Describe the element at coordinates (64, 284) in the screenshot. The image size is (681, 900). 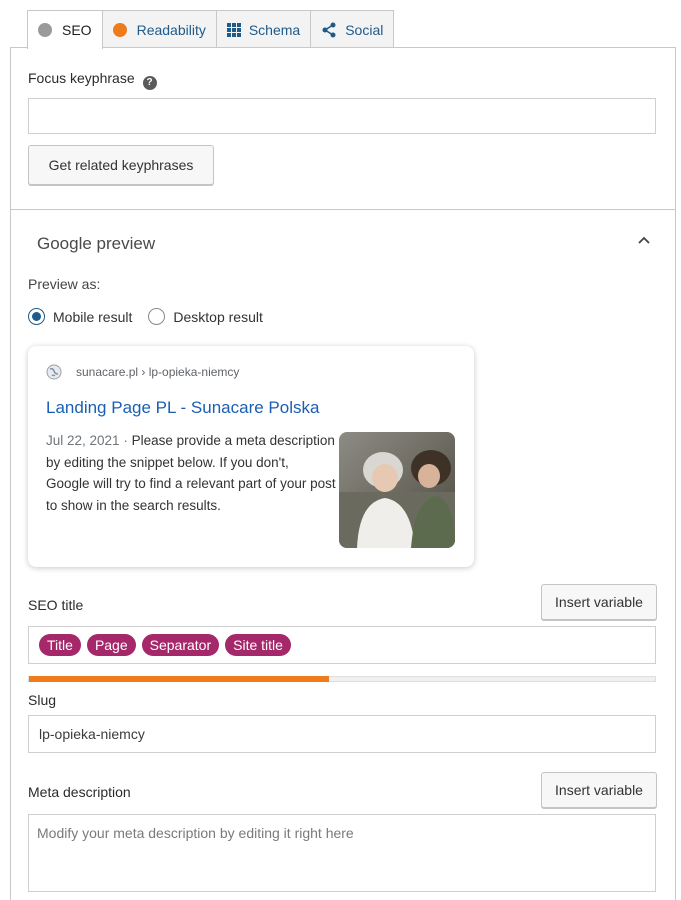
I see `preview-as-label: Preview as:` at that location.